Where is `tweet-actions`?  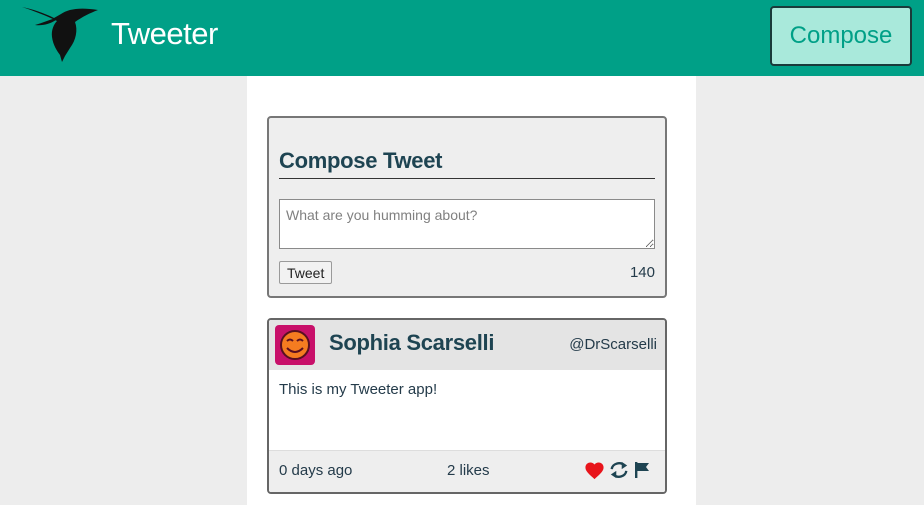 tweet-actions is located at coordinates (617, 470).